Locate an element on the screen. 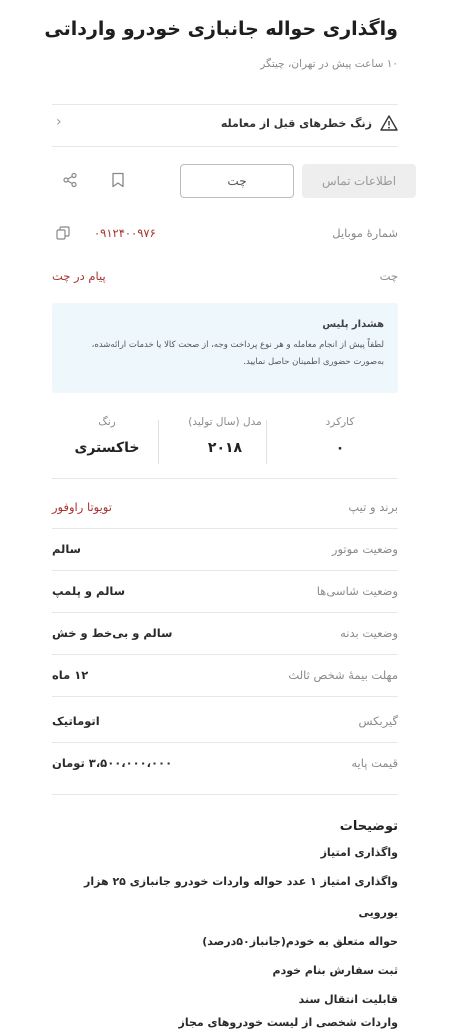 This screenshot has width=450, height=1032. chat-row: چت پیام در چت is located at coordinates (225, 277).